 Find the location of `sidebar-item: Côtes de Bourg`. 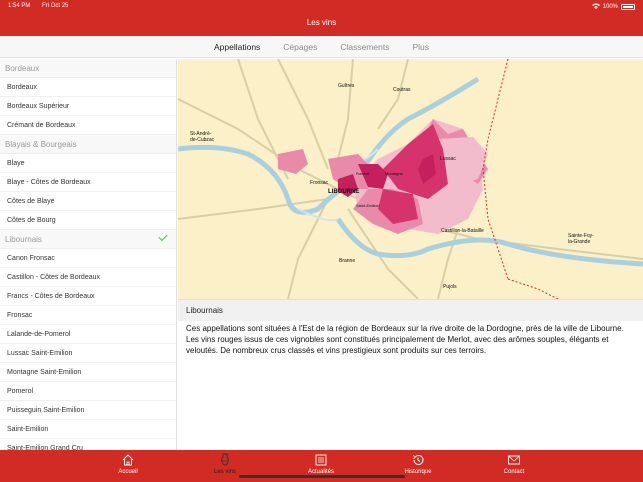

sidebar-item: Côtes de Bourg is located at coordinates (88, 220).